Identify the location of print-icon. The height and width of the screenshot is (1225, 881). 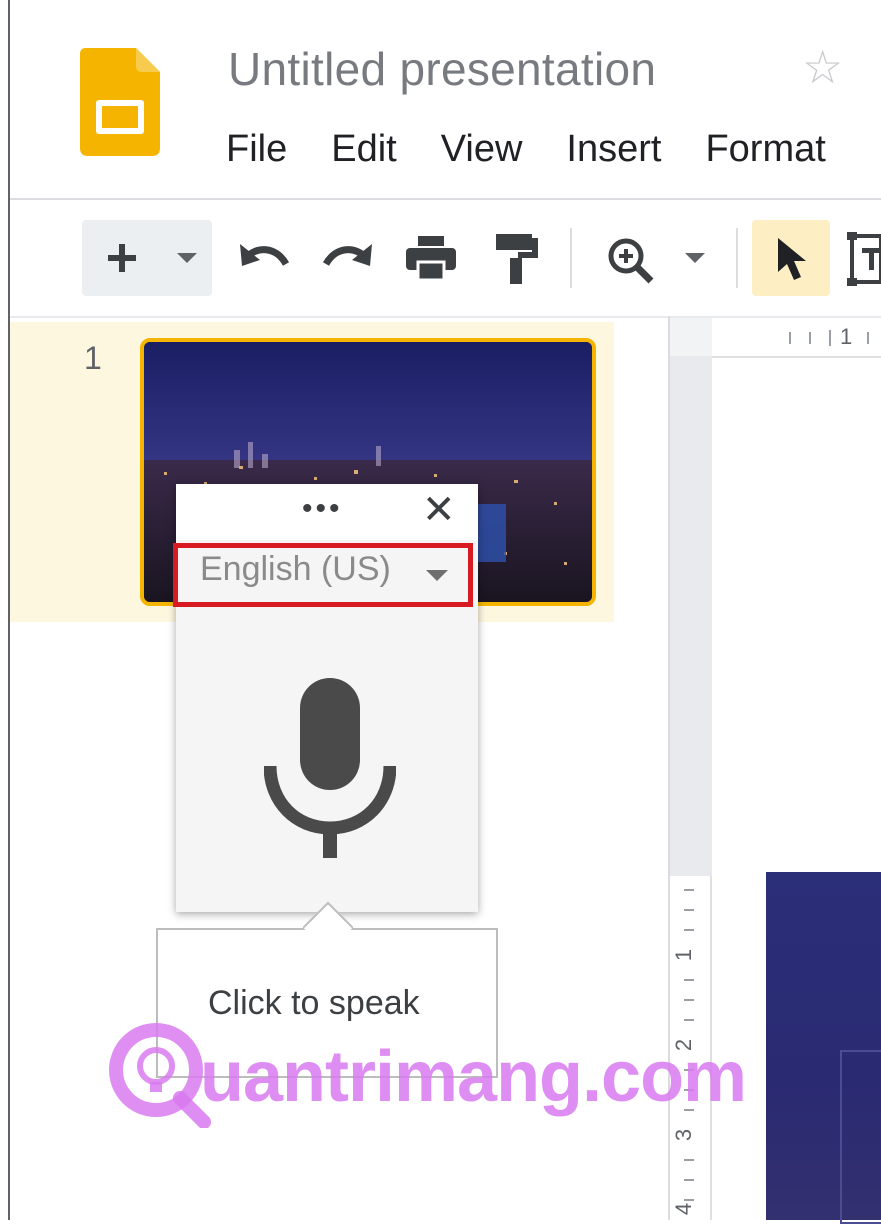
(431, 258).